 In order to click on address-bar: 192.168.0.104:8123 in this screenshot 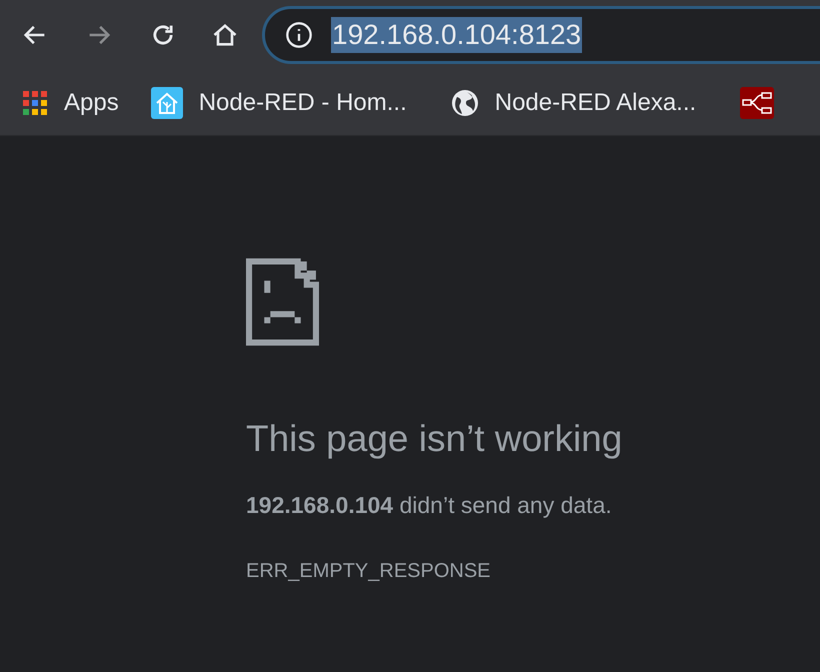, I will do `click(541, 35)`.